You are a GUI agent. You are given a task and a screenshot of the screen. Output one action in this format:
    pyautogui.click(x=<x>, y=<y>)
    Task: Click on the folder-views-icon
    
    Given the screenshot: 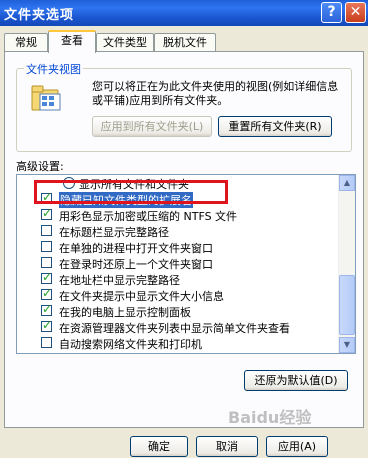 What is the action you would take?
    pyautogui.click(x=46, y=98)
    